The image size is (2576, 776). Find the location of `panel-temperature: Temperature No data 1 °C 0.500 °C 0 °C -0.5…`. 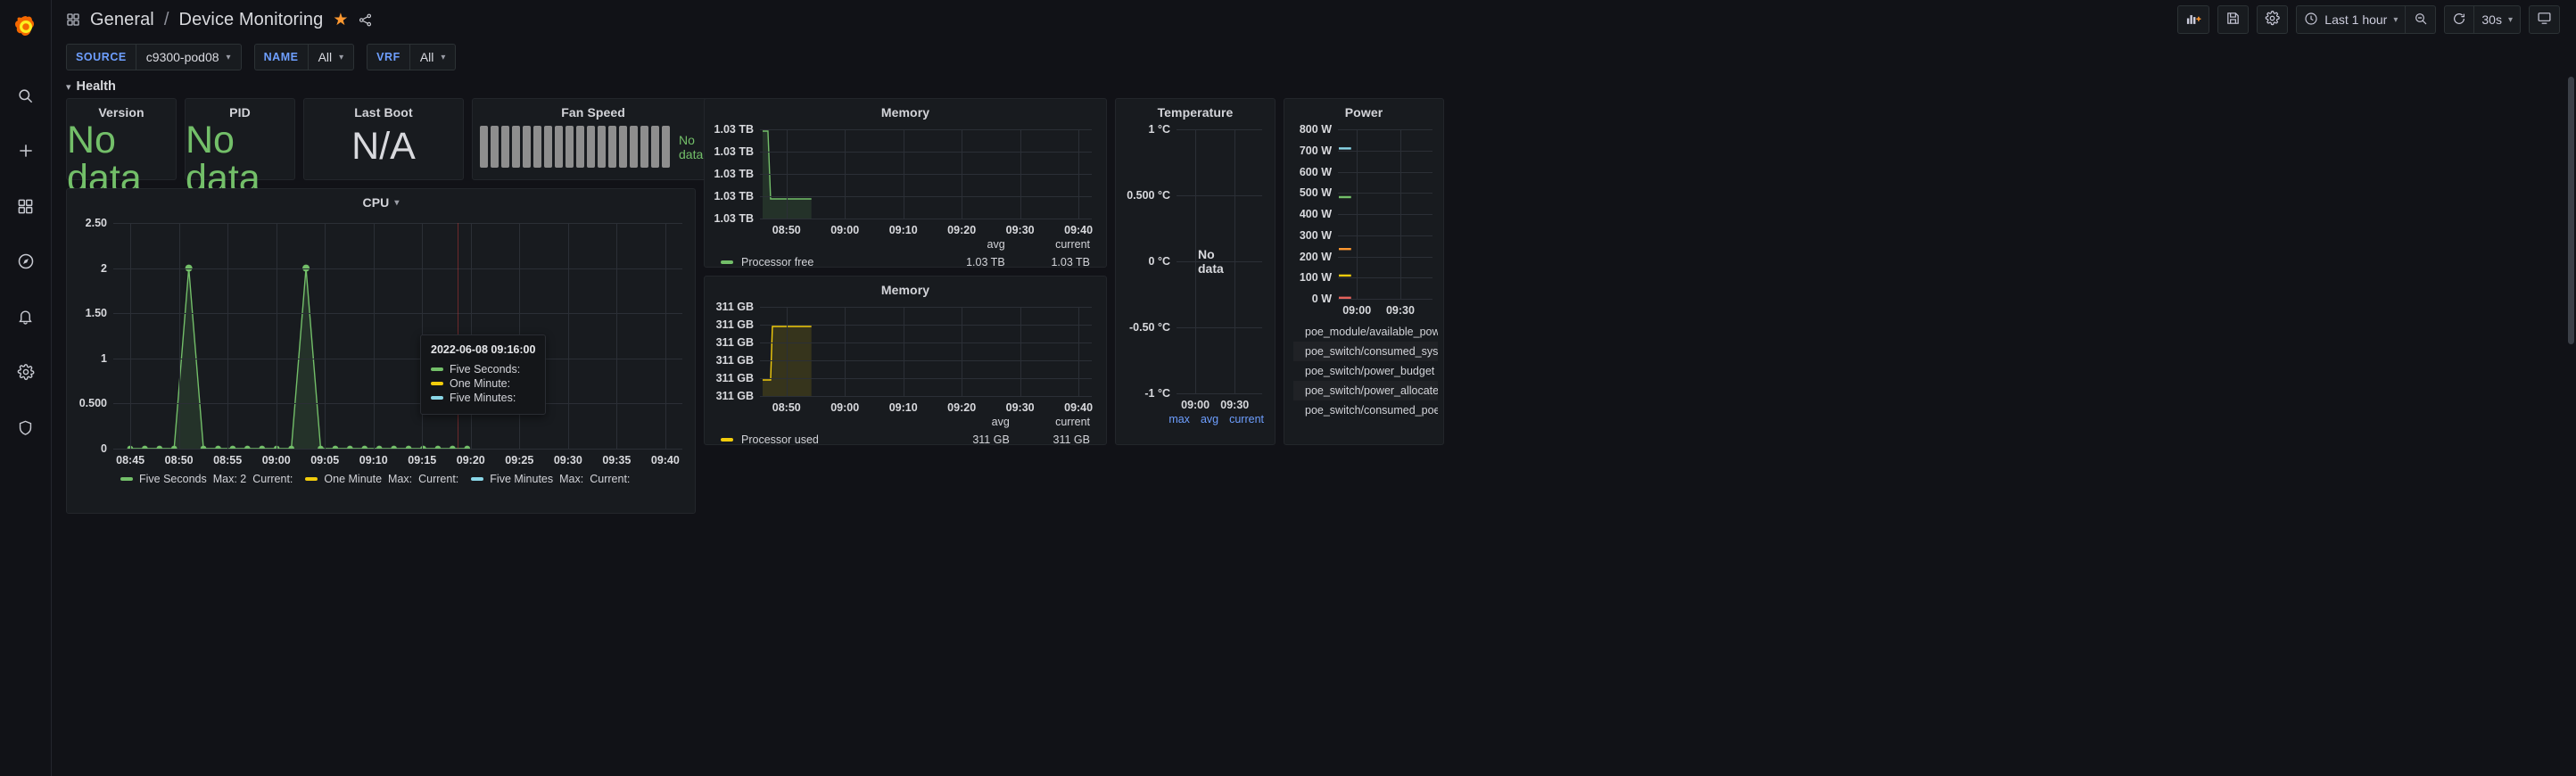

panel-temperature: Temperature No data 1 °C 0.500 °C 0 °C -0.5… is located at coordinates (1195, 271).